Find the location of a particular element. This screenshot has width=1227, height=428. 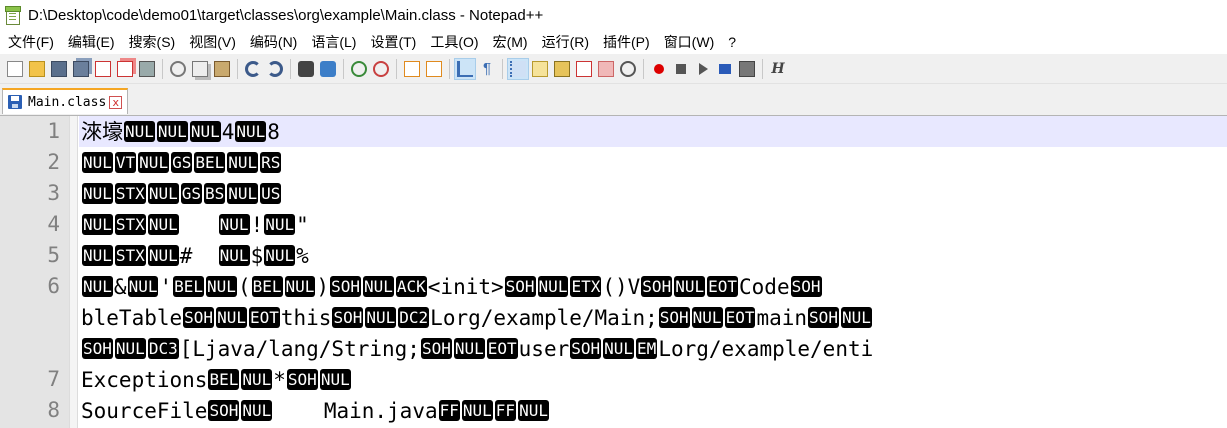

code-text: 淶壕 NUL NUL NUL4 NUL8 is located at coordinates (653, 131).